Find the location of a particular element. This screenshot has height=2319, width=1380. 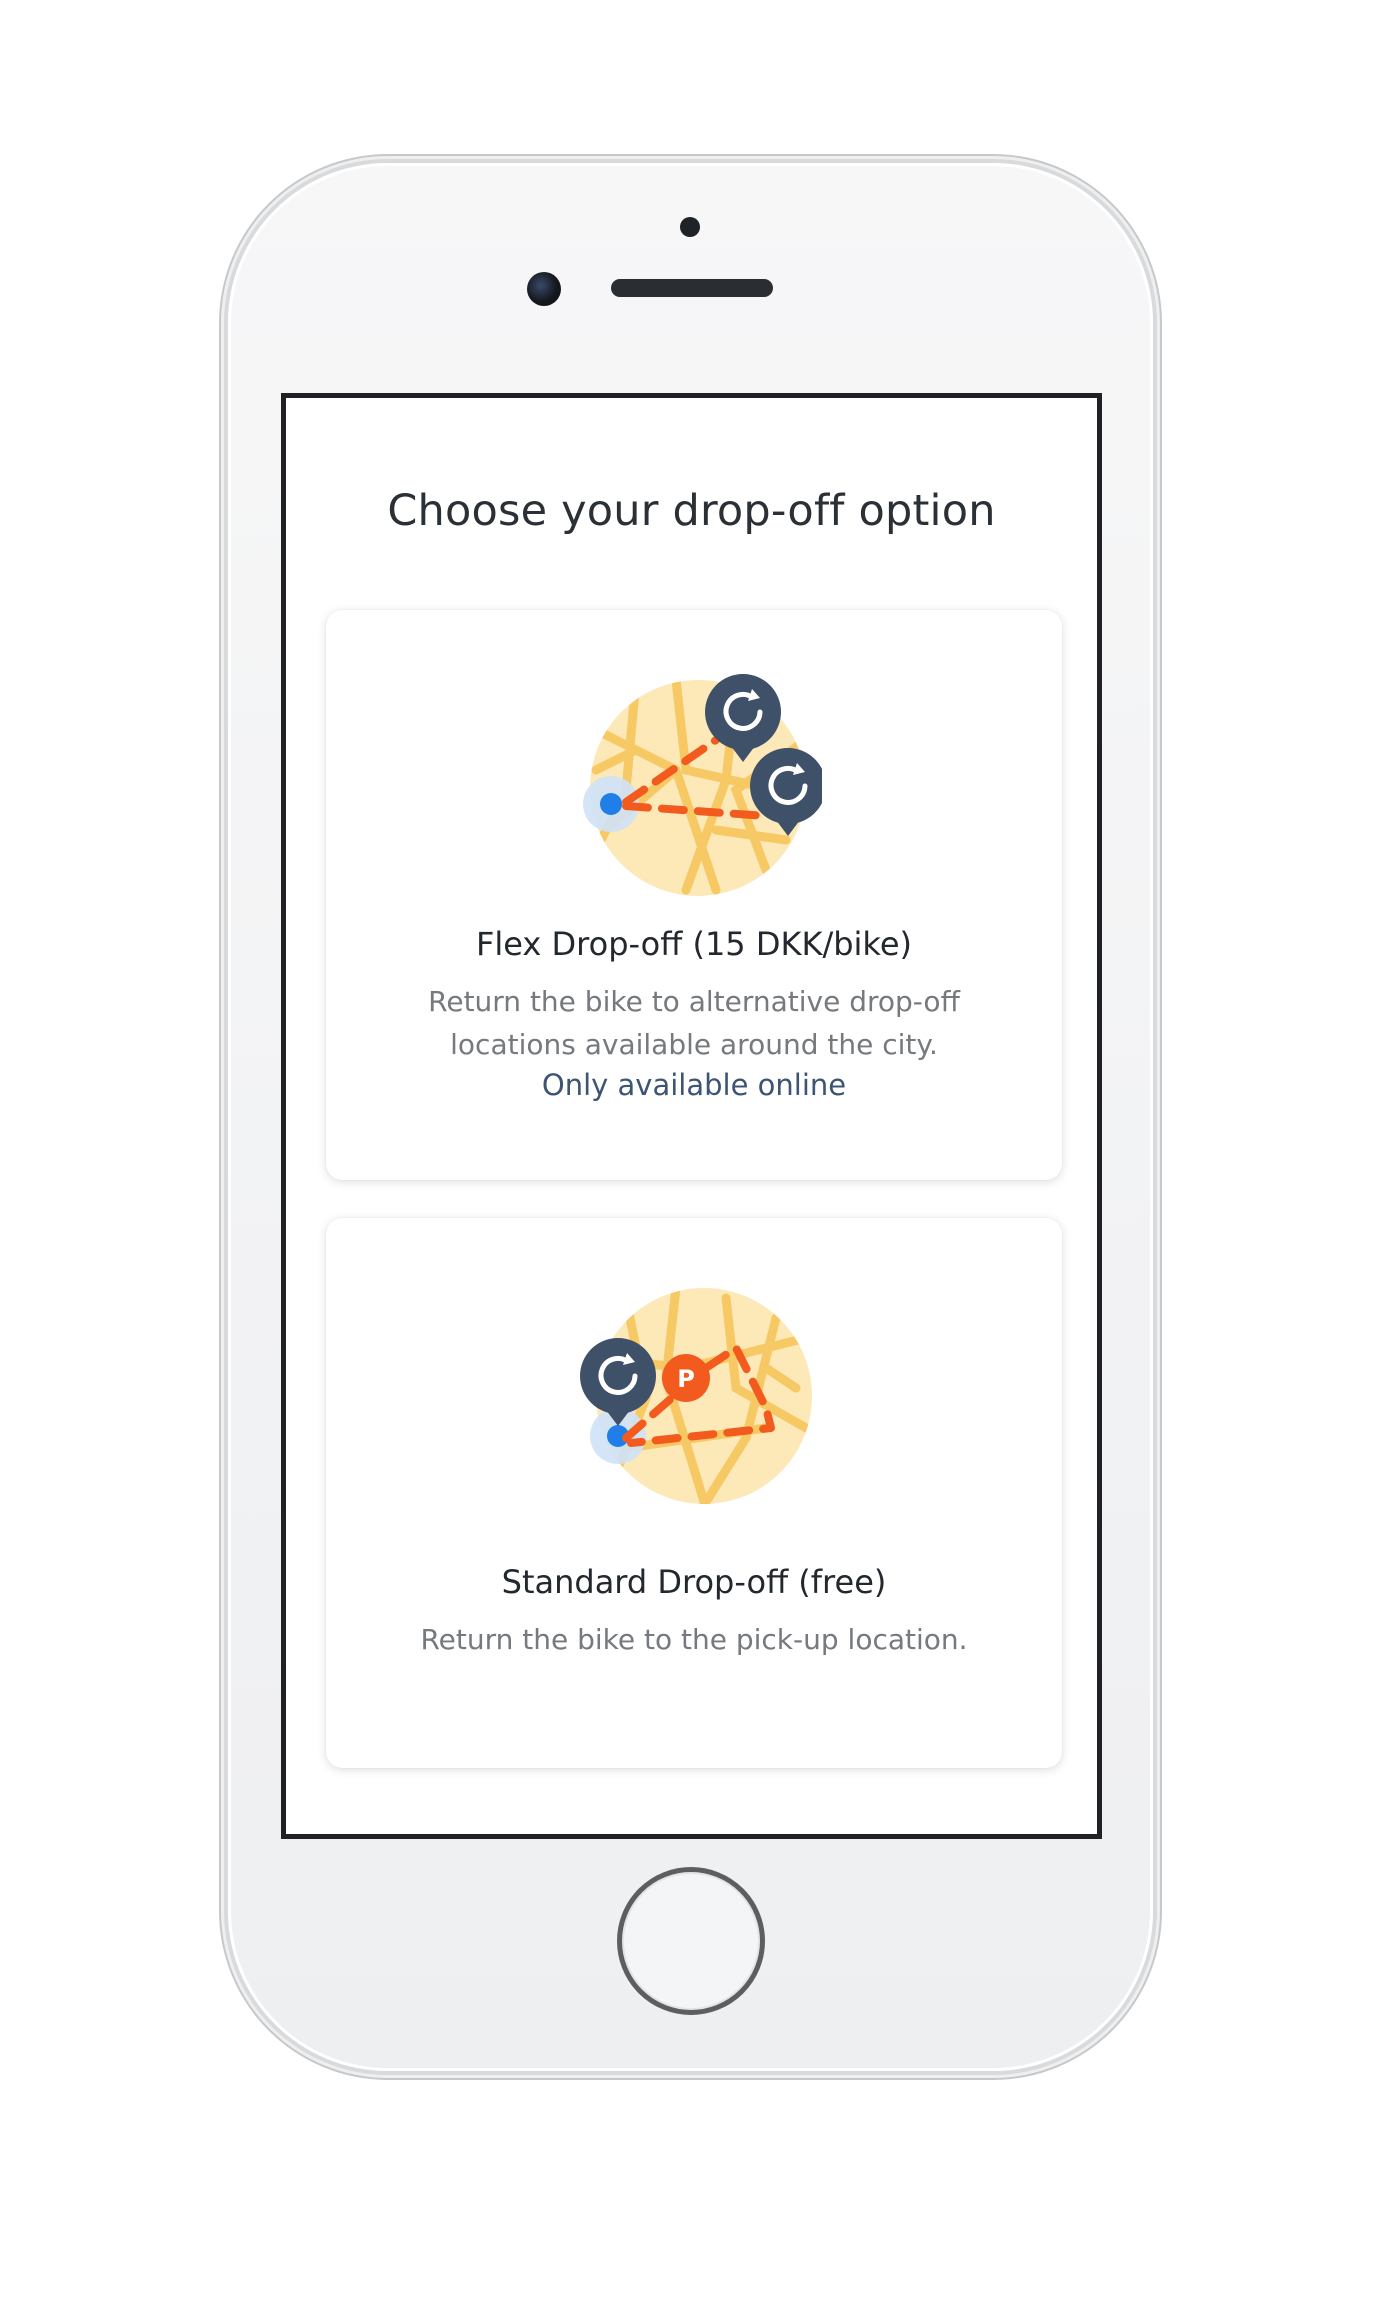

map-flex-dropoff-icon is located at coordinates (702, 785).